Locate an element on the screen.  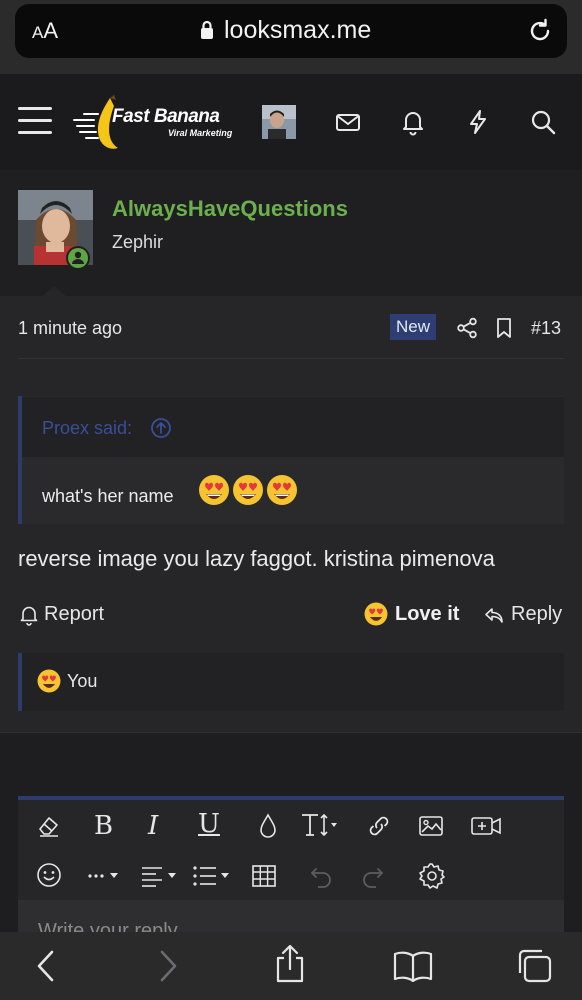
reply-button: Reply is located at coordinates (522, 614).